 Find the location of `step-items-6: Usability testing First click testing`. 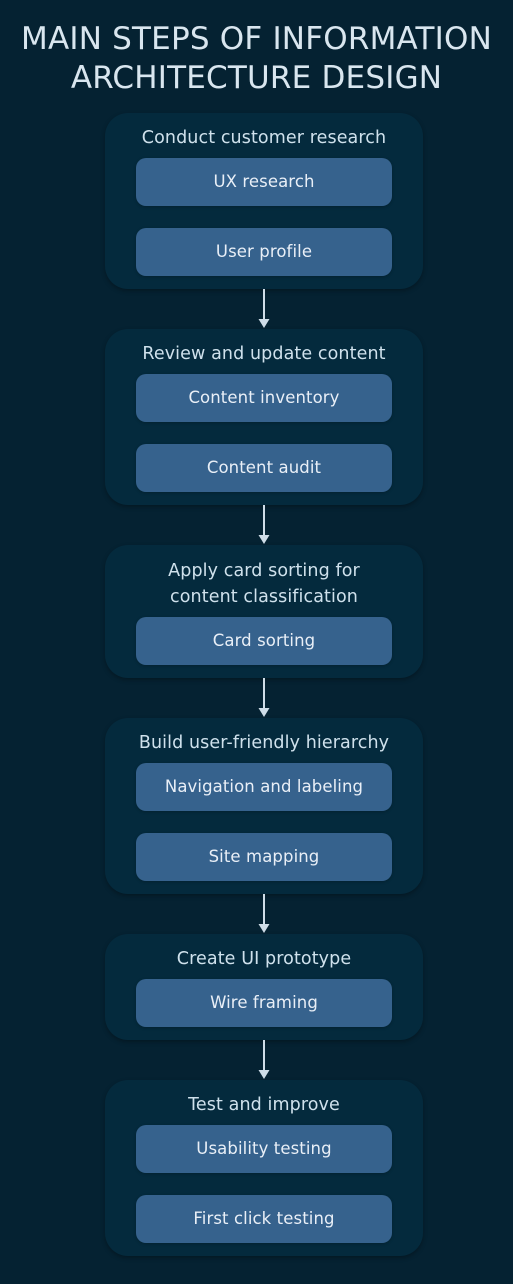

step-items-6: Usability testing First click testing is located at coordinates (264, 1181).